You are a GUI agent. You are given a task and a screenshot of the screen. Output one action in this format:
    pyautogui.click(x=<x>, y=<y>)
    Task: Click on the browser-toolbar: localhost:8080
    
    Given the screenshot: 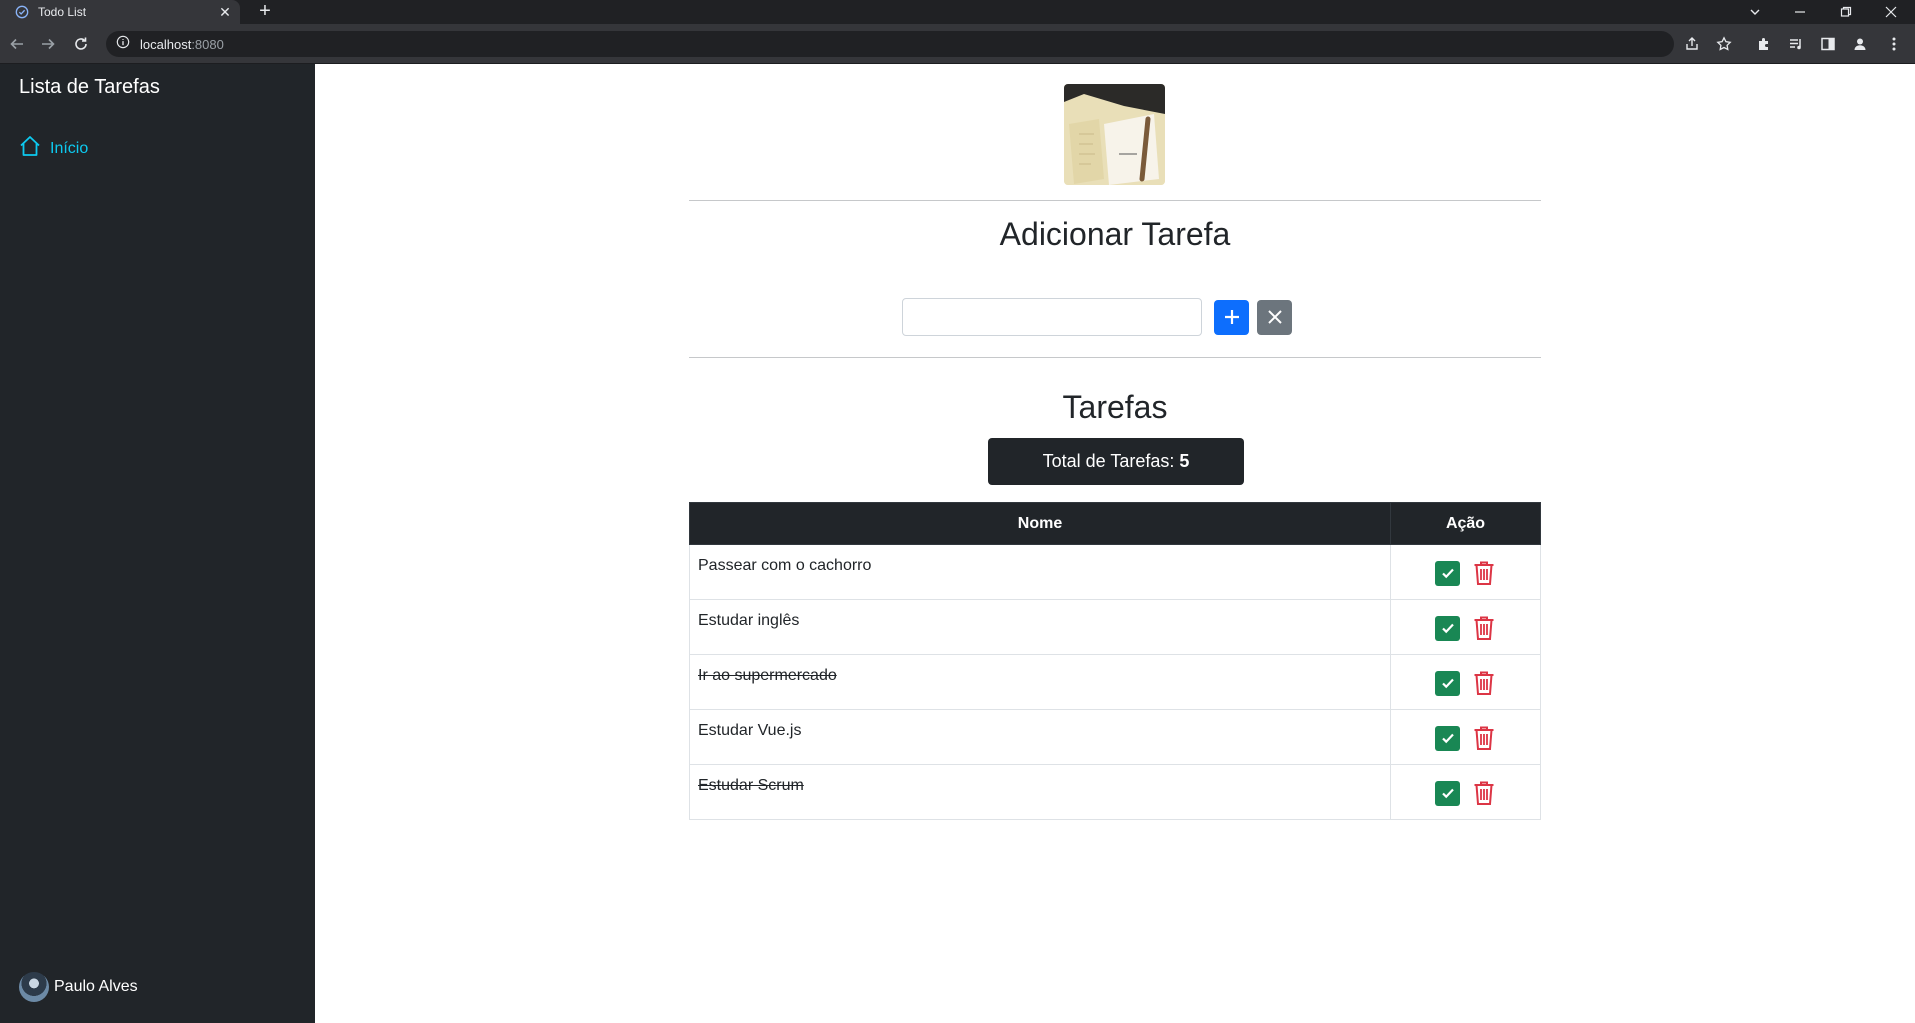 What is the action you would take?
    pyautogui.click(x=957, y=44)
    